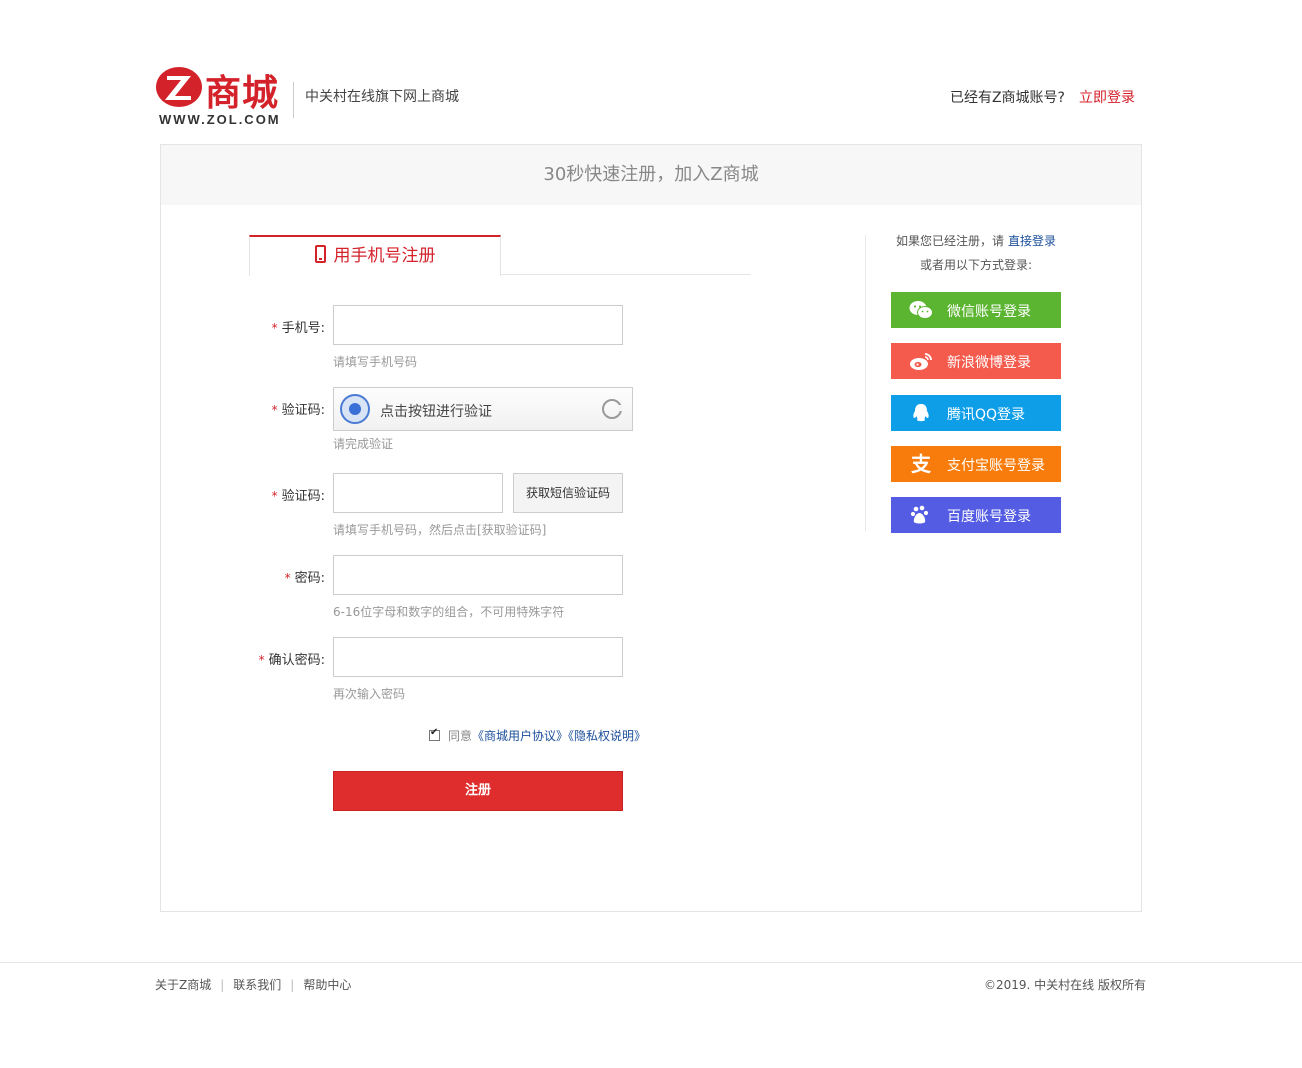 This screenshot has height=1068, width=1302. What do you see at coordinates (478, 325) in the screenshot?
I see `phone-input` at bounding box center [478, 325].